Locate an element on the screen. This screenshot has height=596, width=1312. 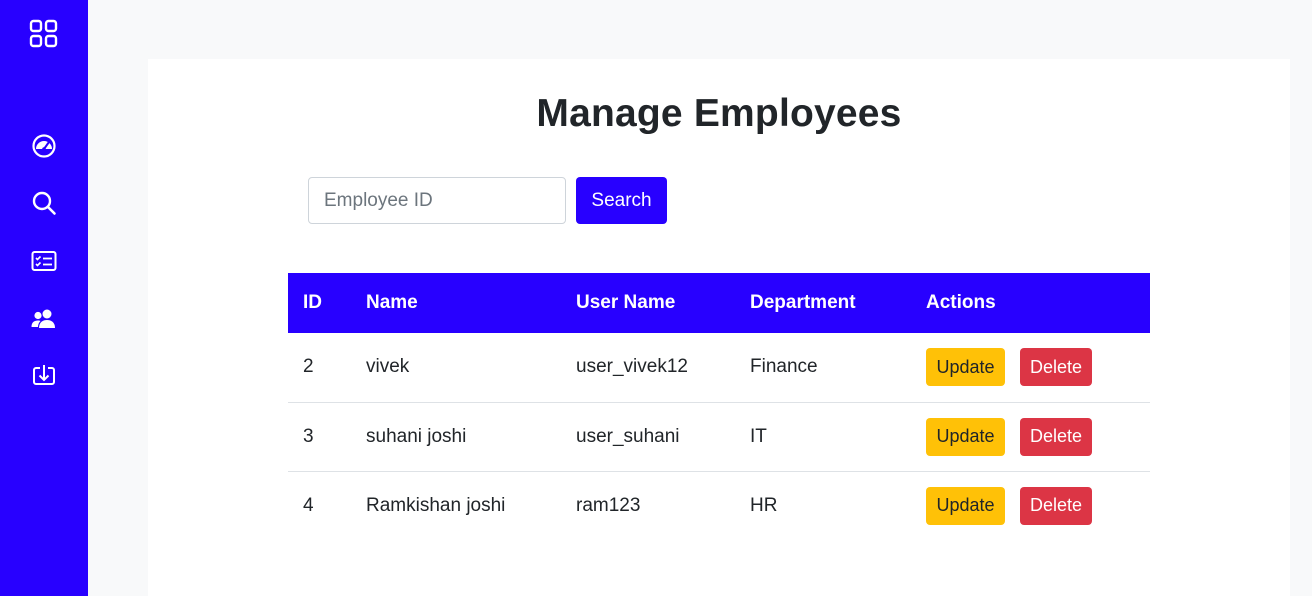
header-username: User Name is located at coordinates (626, 302).